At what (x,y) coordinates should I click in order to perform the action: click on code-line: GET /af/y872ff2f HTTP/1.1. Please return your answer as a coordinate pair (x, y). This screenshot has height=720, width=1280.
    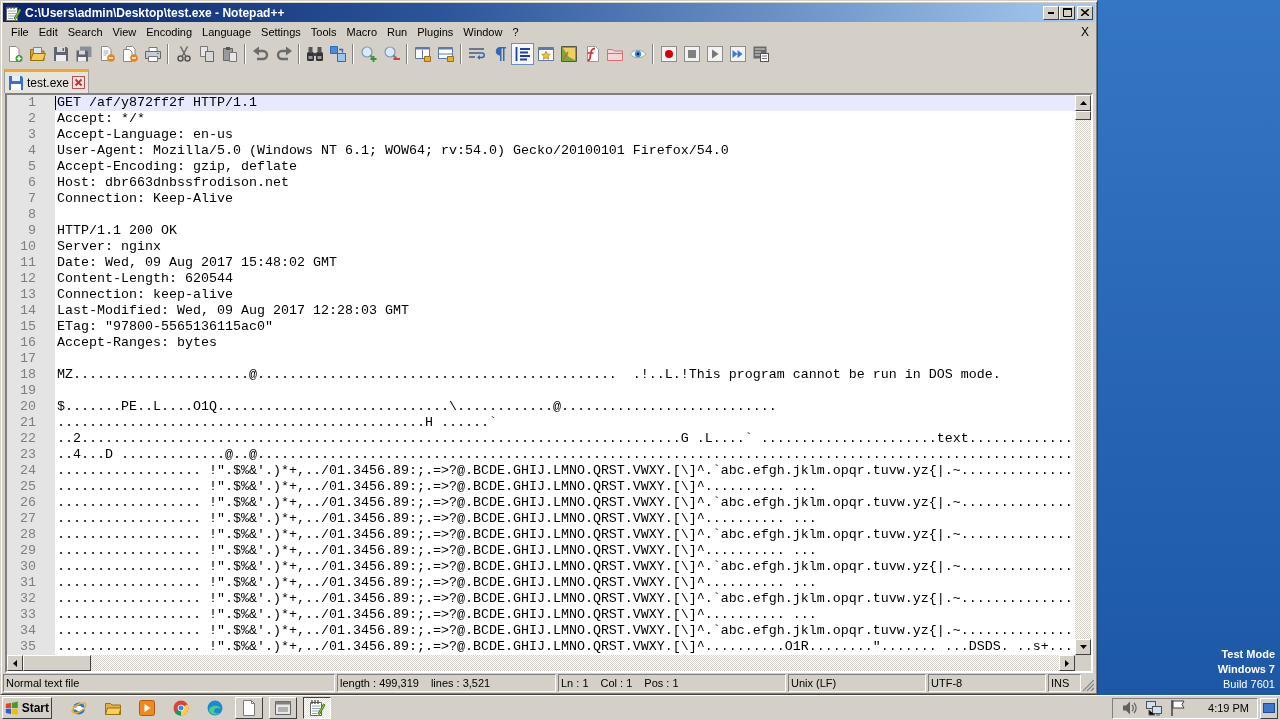
    Looking at the image, I should click on (157, 102).